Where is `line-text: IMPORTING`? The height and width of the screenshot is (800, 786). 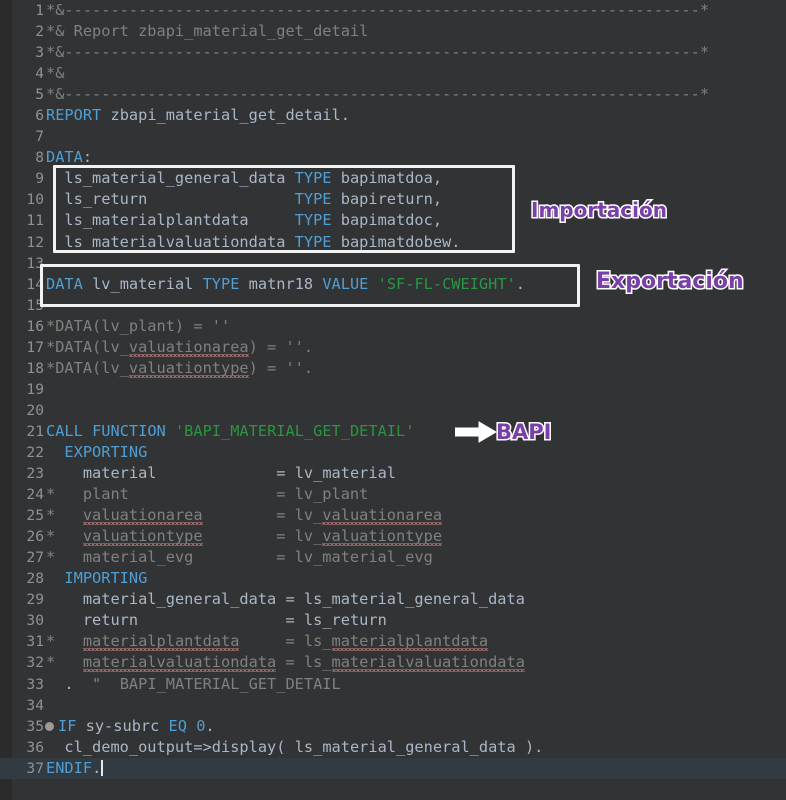 line-text: IMPORTING is located at coordinates (106, 578).